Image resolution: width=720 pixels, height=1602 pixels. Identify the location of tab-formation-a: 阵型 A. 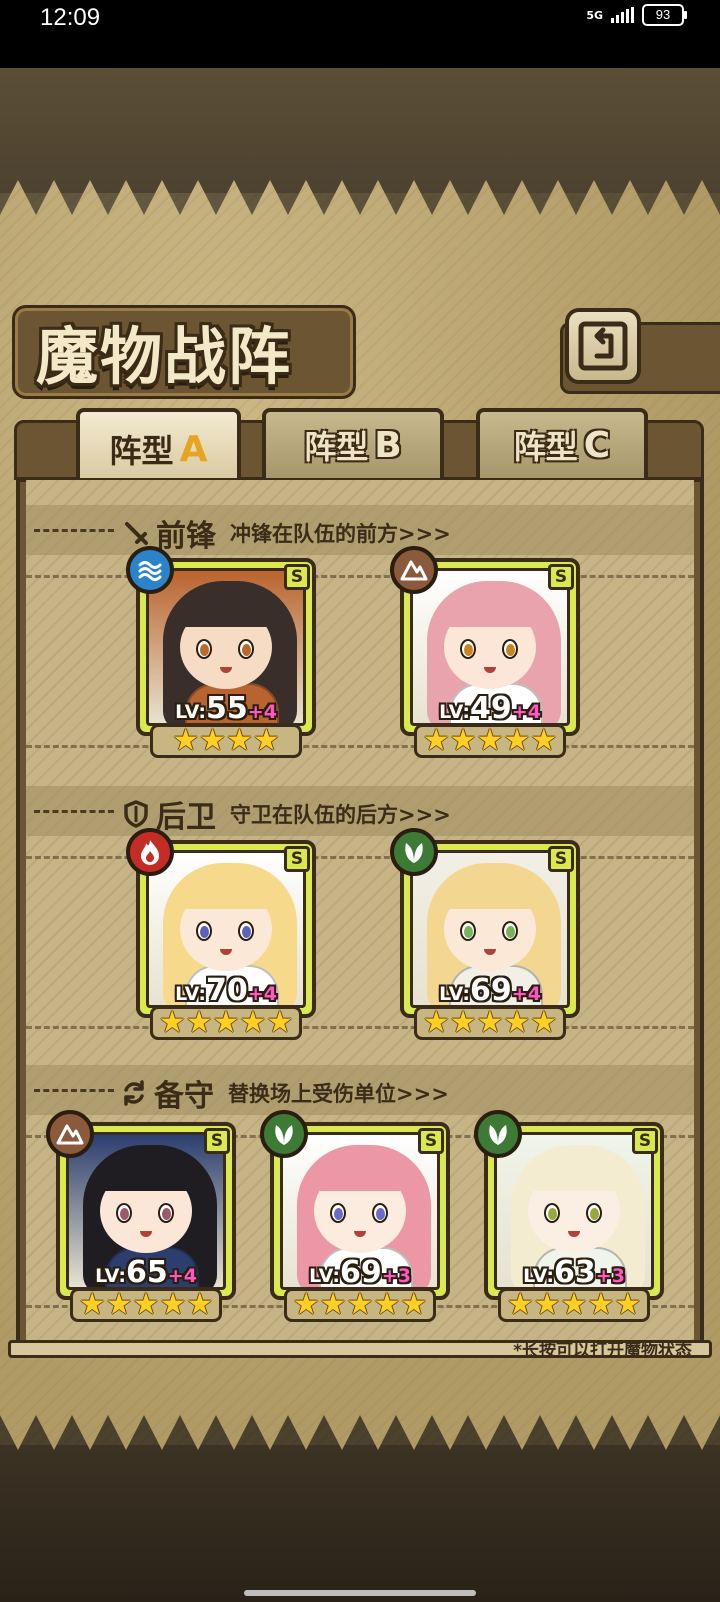
(158, 447).